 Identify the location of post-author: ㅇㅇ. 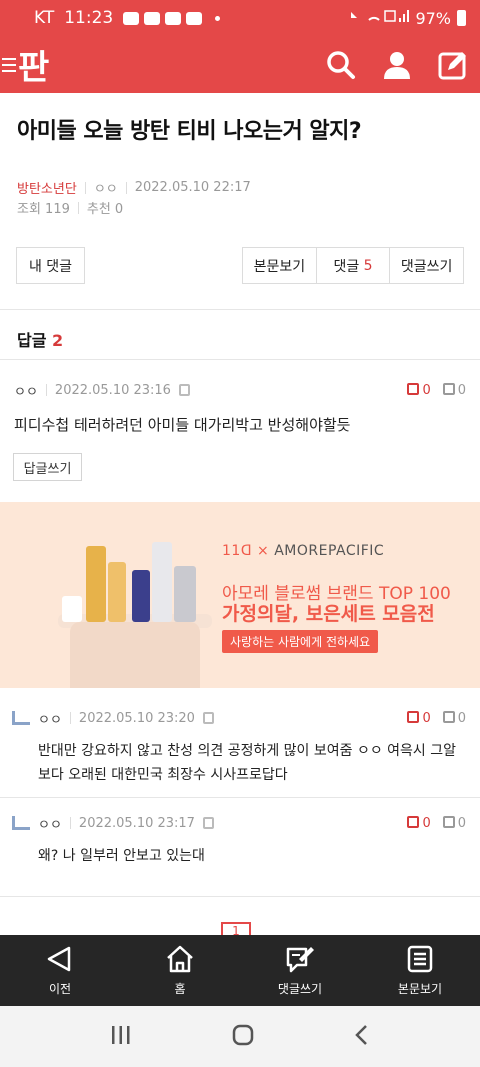
(105, 189).